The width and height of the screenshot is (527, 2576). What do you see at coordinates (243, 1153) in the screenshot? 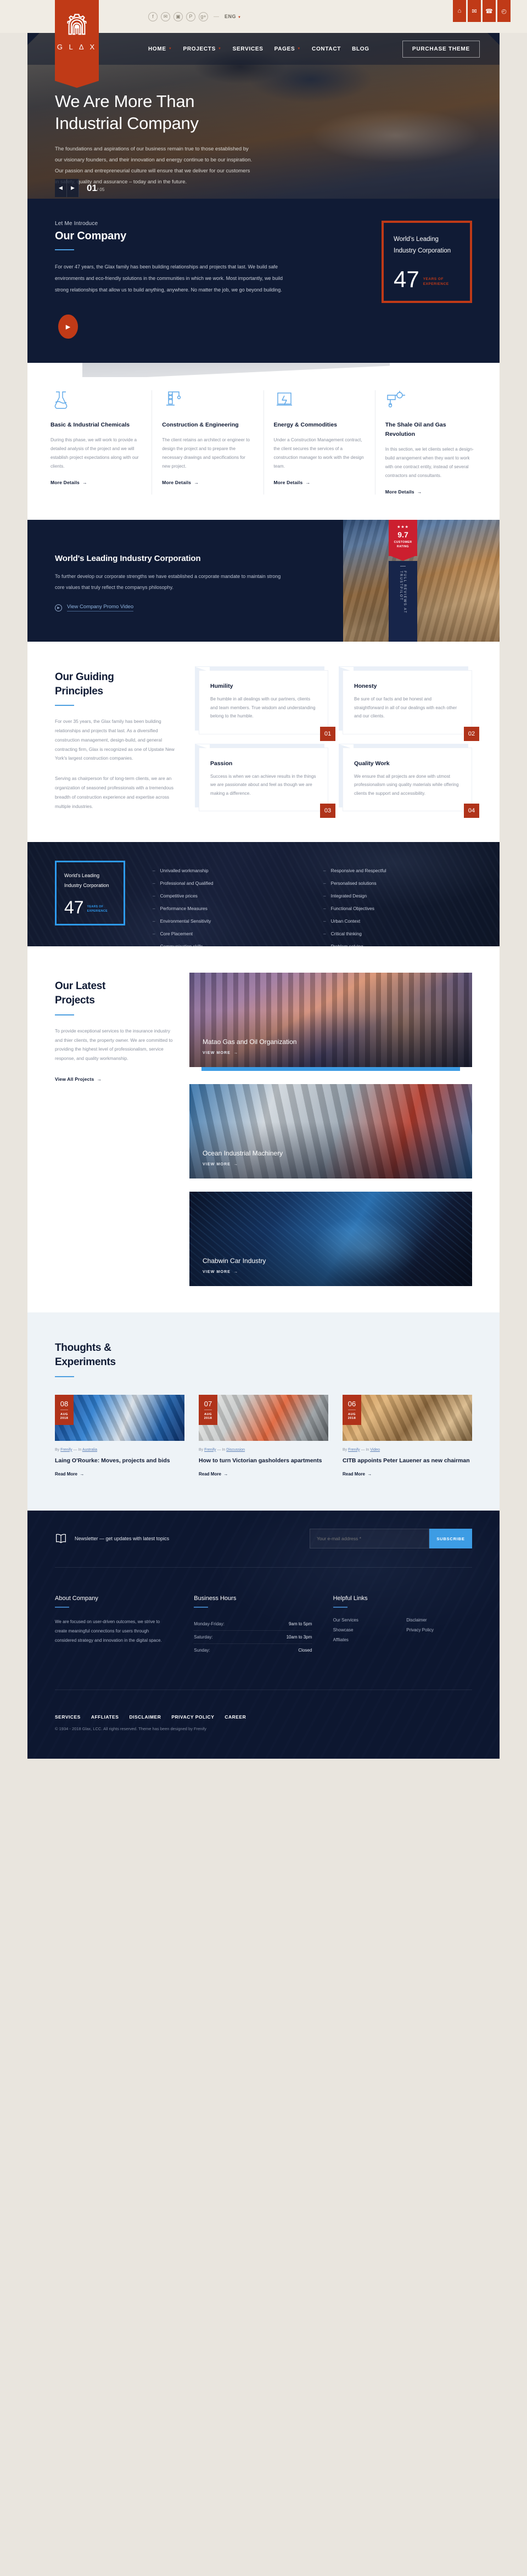
I see `project-title: Ocean Industrial Machinery` at bounding box center [243, 1153].